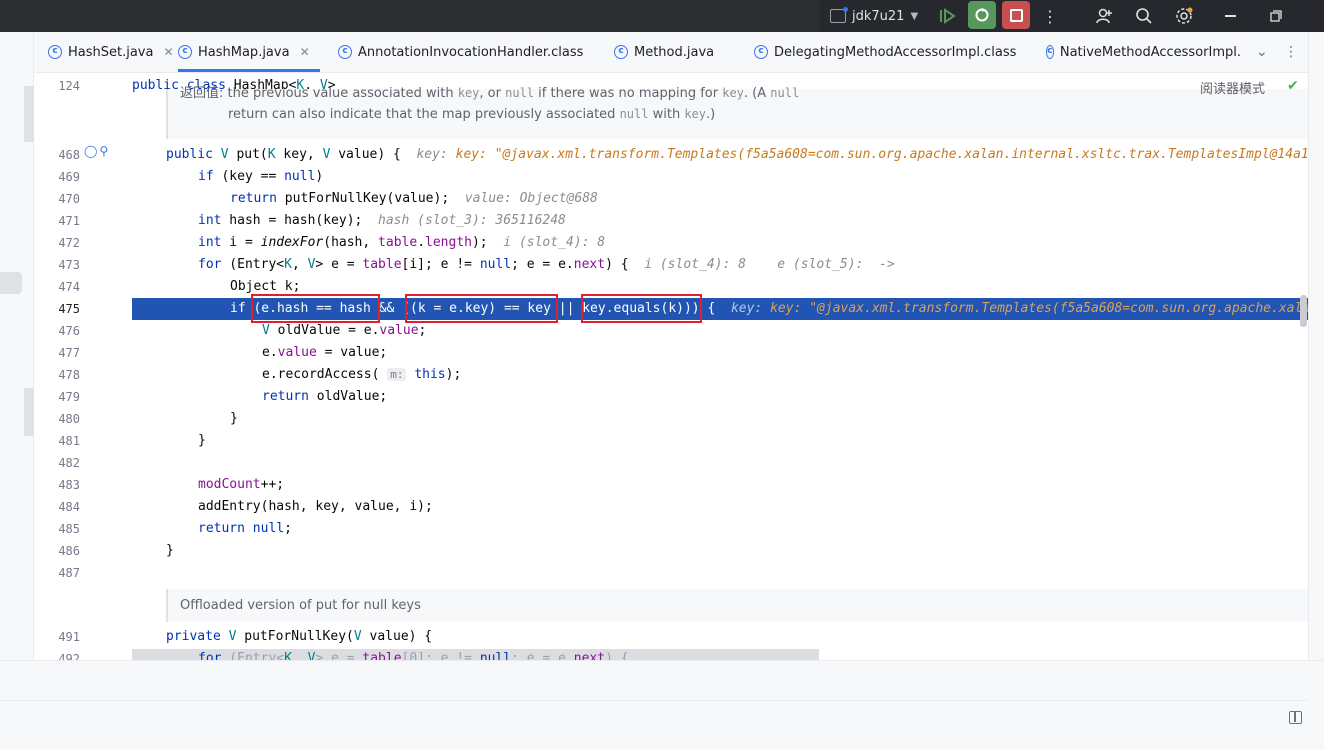 The image size is (1324, 750). I want to click on code-line-469: if (key == null), so click(260, 177).